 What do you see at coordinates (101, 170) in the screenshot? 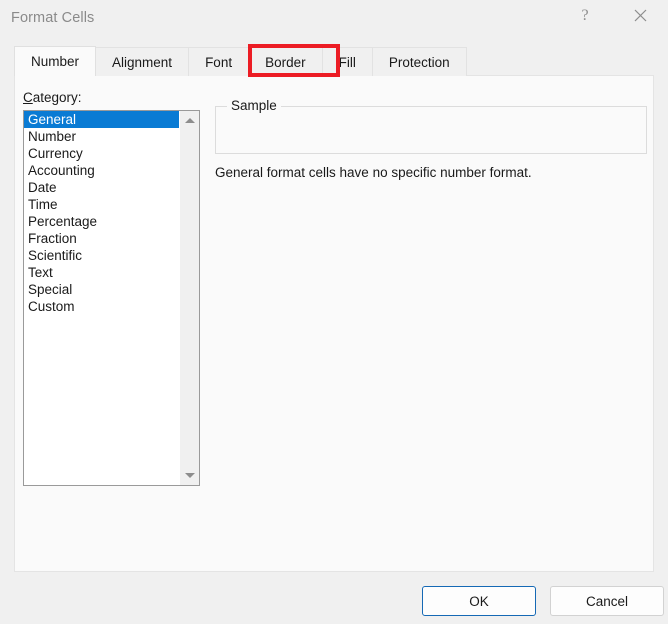
I see `list-item: Accounting` at bounding box center [101, 170].